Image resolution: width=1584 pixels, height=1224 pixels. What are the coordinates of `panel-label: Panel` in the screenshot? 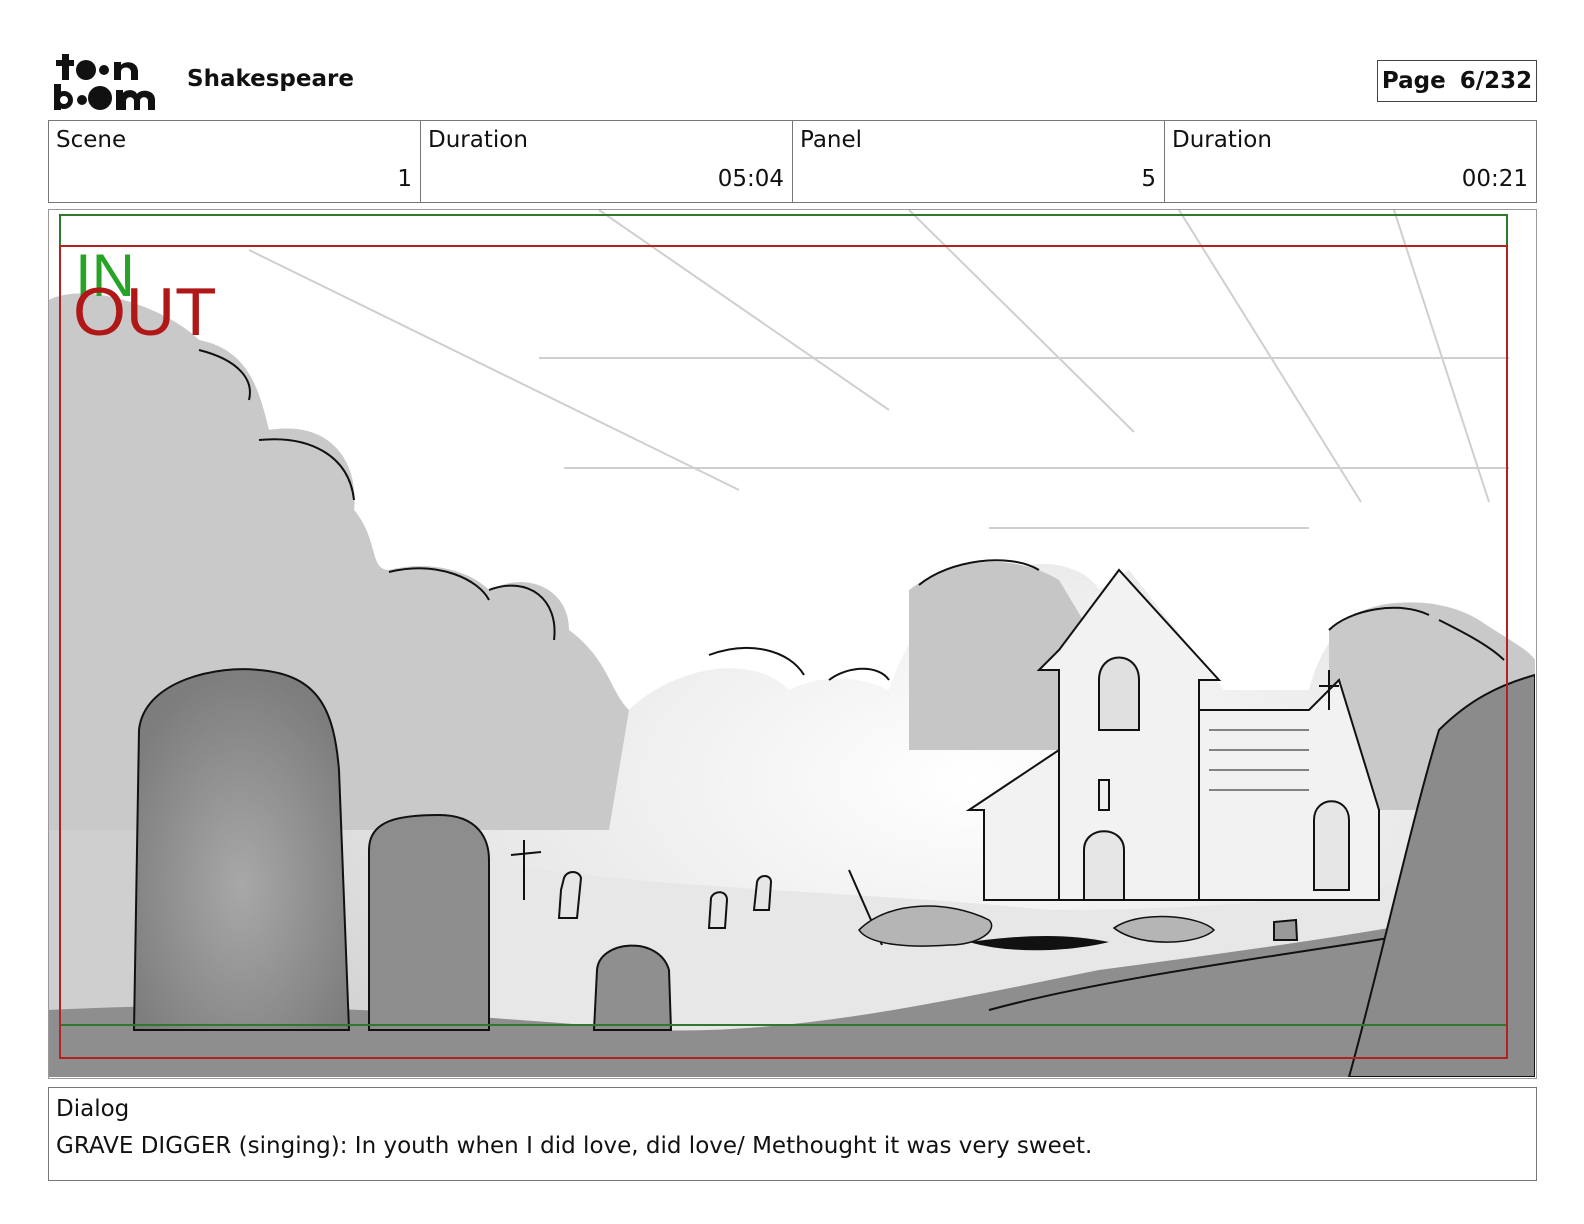 It's located at (831, 140).